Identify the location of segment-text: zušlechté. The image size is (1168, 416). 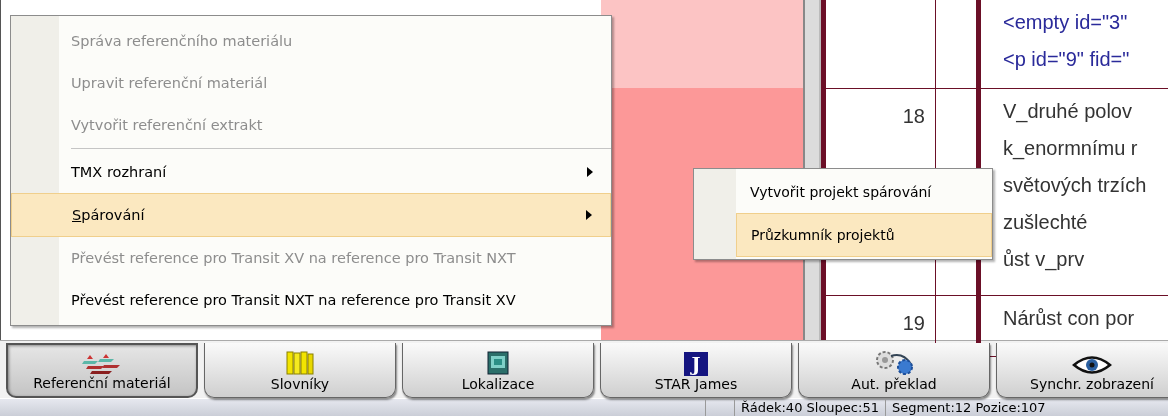
(1046, 222).